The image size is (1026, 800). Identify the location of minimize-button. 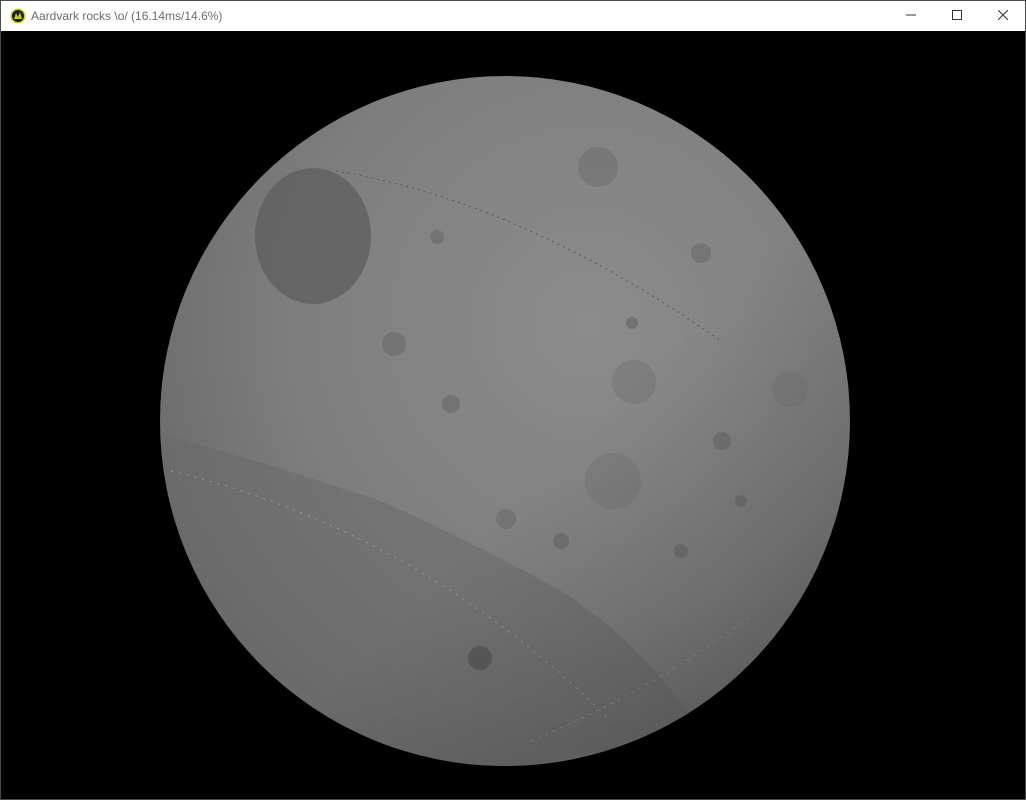
(911, 16).